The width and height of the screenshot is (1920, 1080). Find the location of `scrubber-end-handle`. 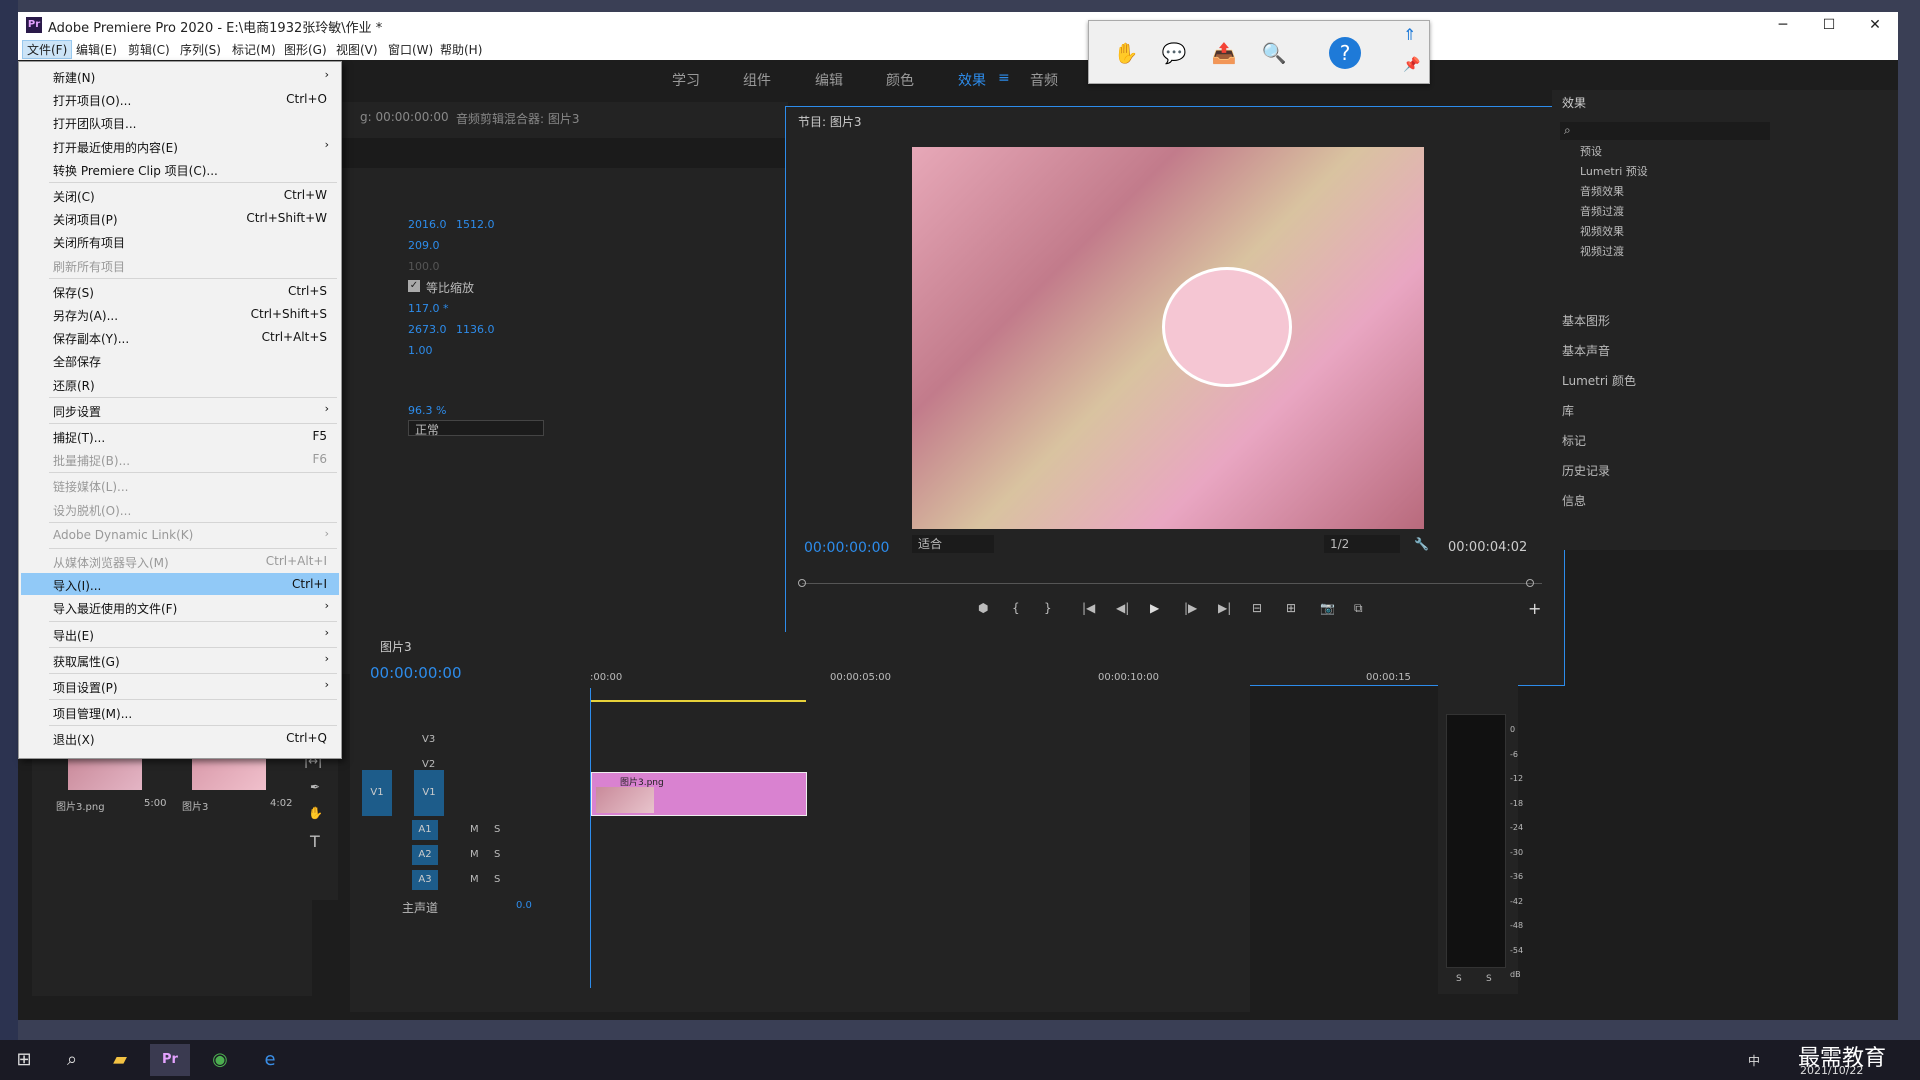

scrubber-end-handle is located at coordinates (1530, 583).